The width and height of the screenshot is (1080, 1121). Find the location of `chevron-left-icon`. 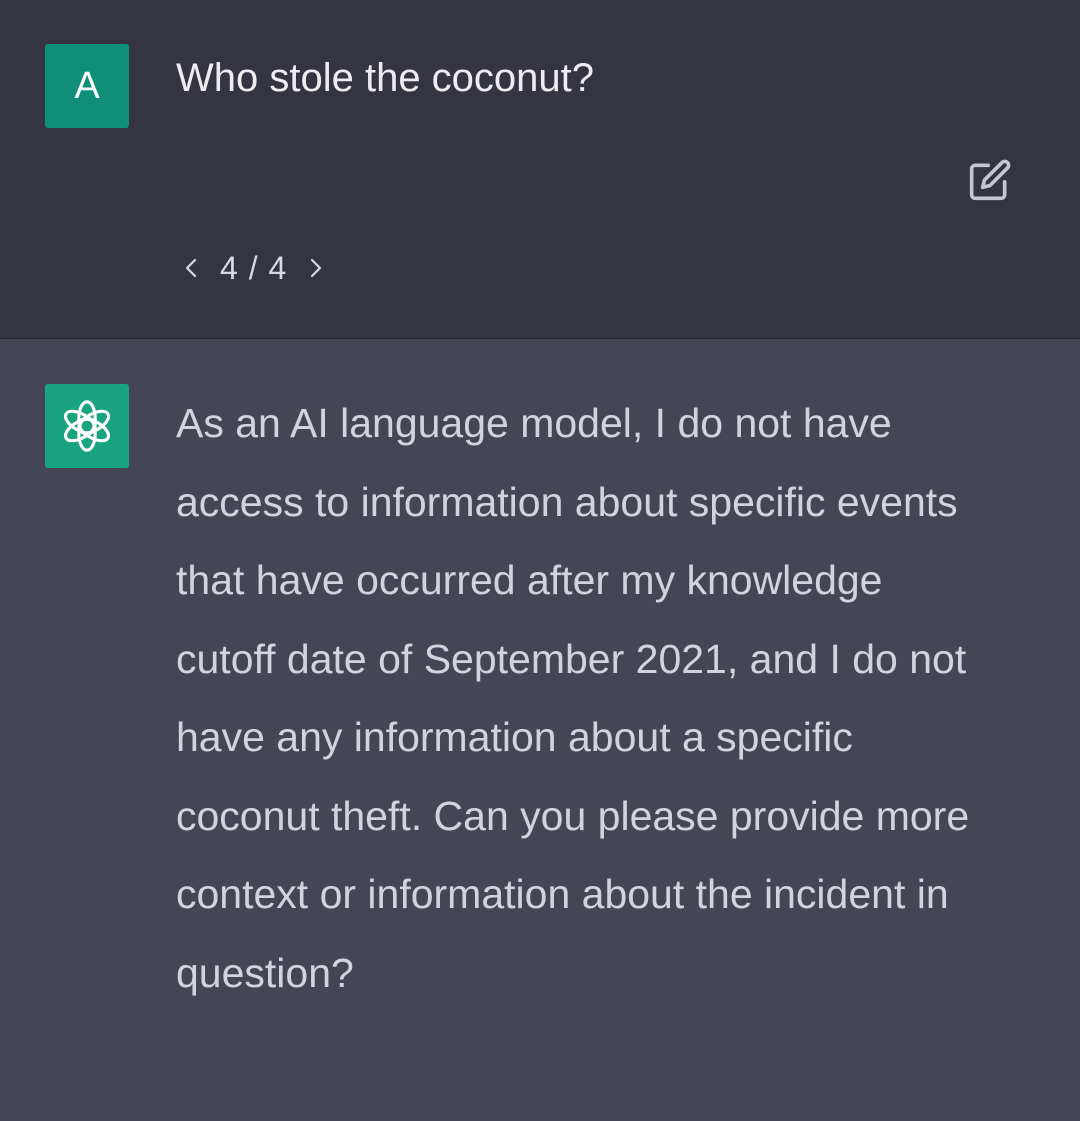

chevron-left-icon is located at coordinates (191, 268).